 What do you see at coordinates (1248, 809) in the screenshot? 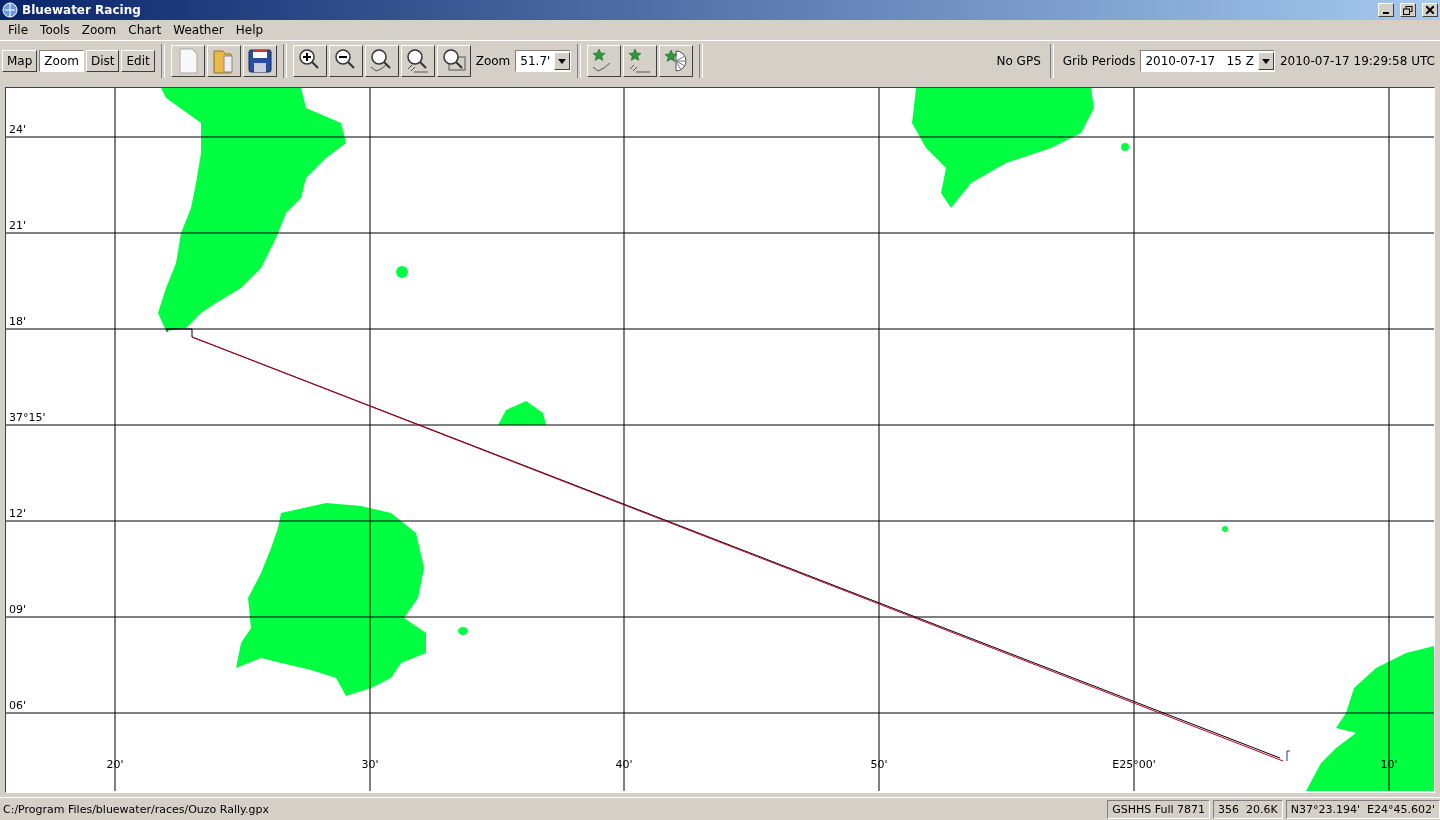
I see `status-section: 356 20.6K` at bounding box center [1248, 809].